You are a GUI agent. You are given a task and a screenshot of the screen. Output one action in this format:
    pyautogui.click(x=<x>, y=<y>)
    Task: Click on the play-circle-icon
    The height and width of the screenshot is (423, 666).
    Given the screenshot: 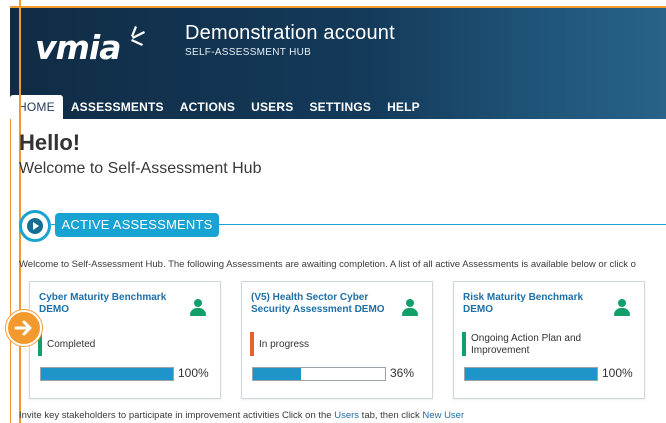 What is the action you would take?
    pyautogui.click(x=35, y=226)
    